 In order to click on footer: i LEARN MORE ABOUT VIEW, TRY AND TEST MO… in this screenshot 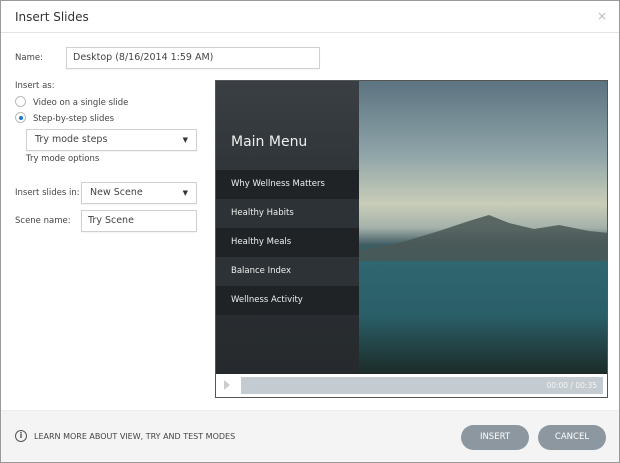, I will do `click(310, 436)`.